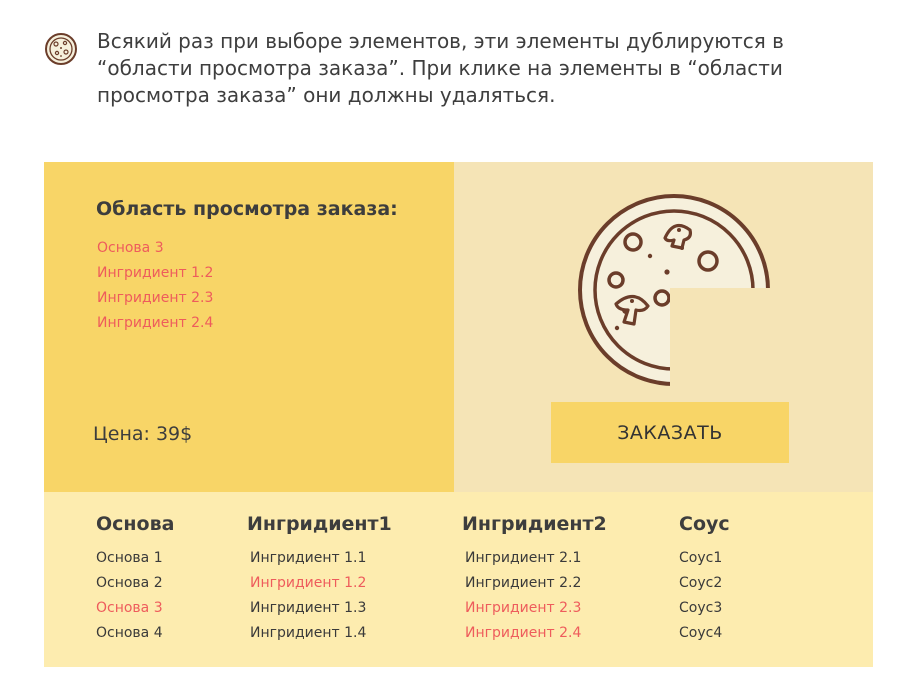 This screenshot has width=918, height=682. Describe the element at coordinates (536, 633) in the screenshot. I see `option-item-selected: Ингридиент 2.4` at that location.